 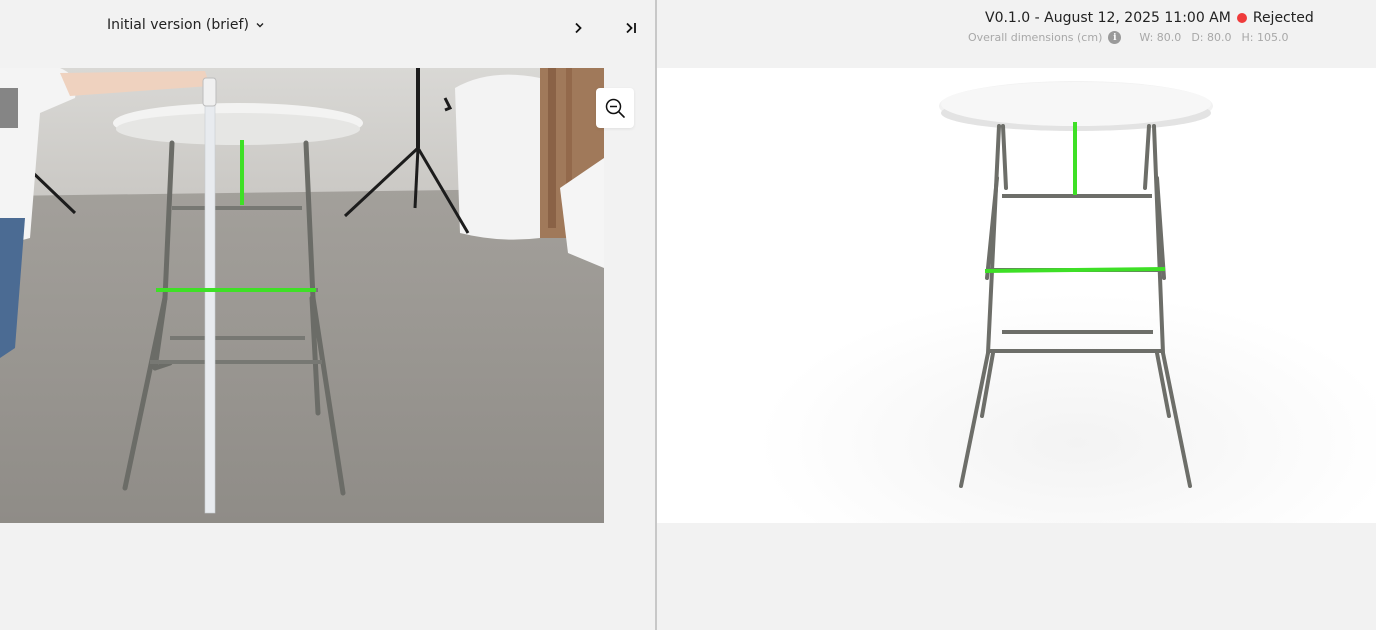 I want to click on dimension-width: W: 80.0, so click(x=1160, y=37).